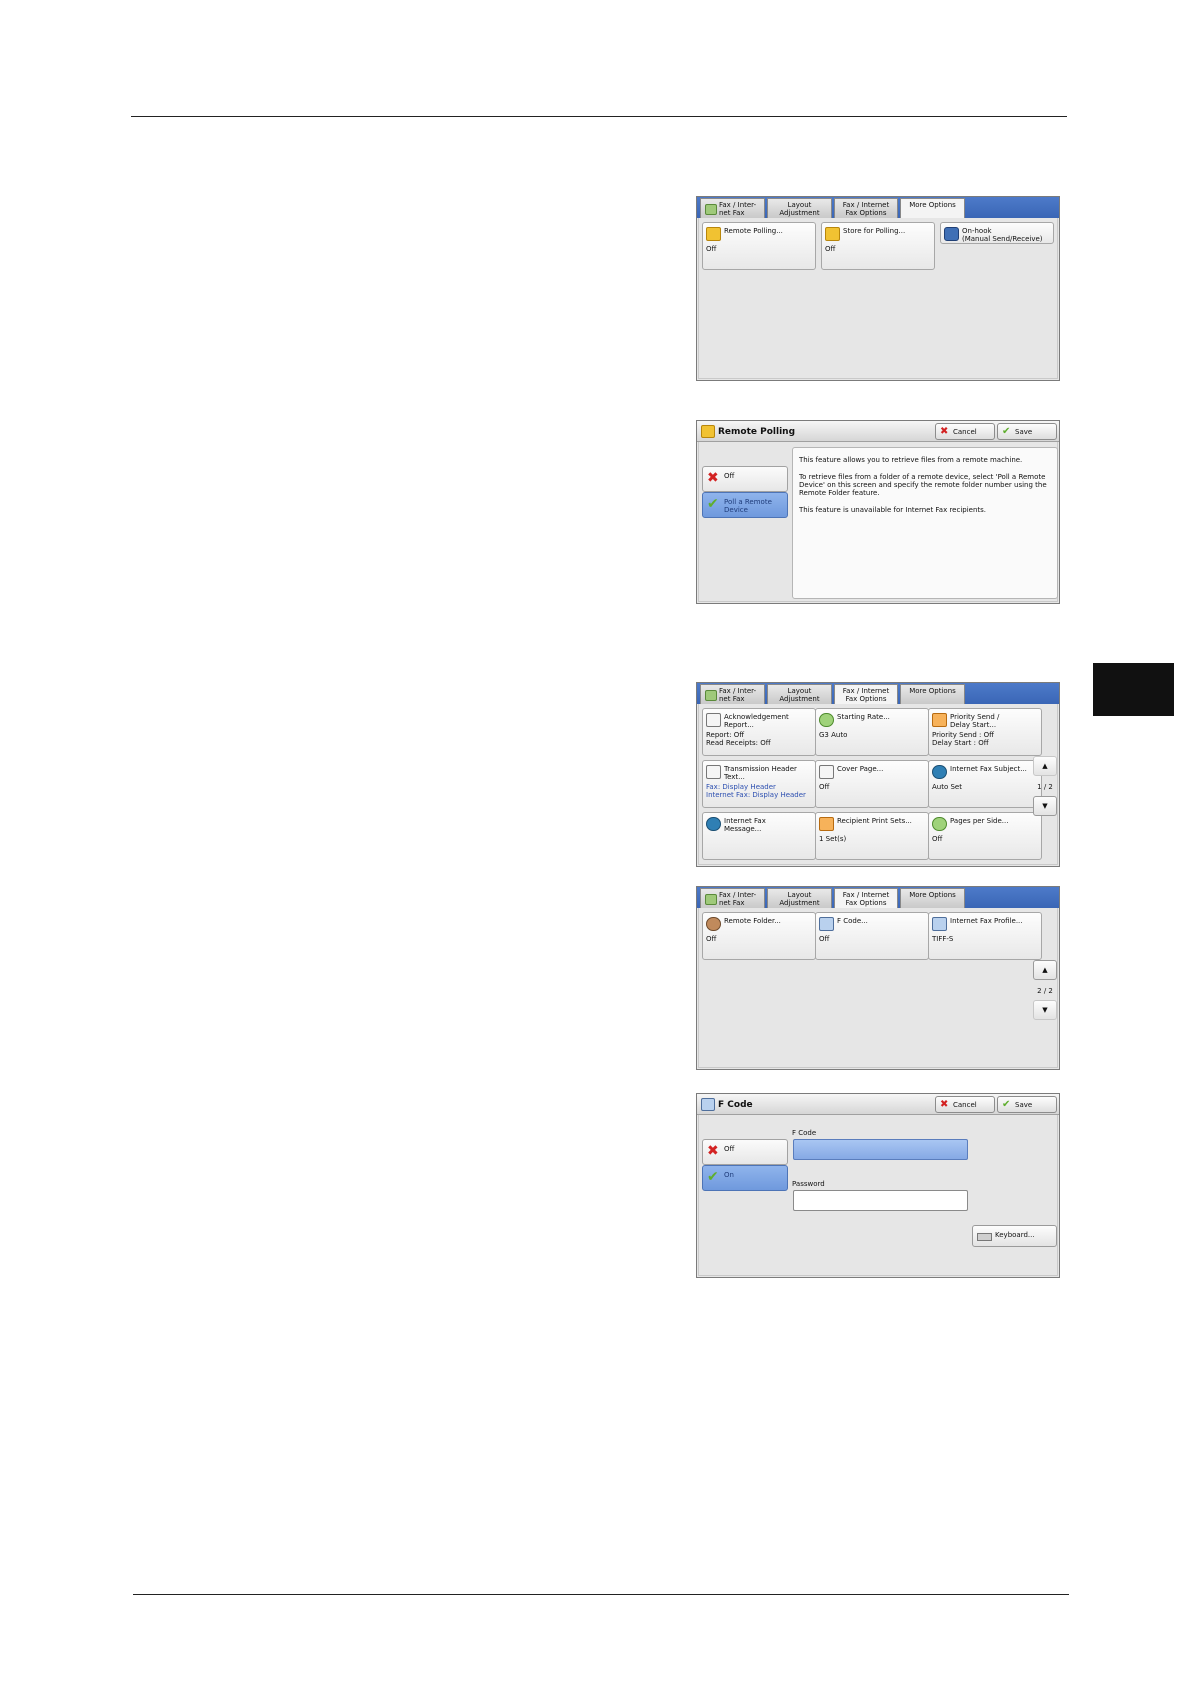  I want to click on option-poll-remote-device: ✔ Poll a Remote Device, so click(745, 505).